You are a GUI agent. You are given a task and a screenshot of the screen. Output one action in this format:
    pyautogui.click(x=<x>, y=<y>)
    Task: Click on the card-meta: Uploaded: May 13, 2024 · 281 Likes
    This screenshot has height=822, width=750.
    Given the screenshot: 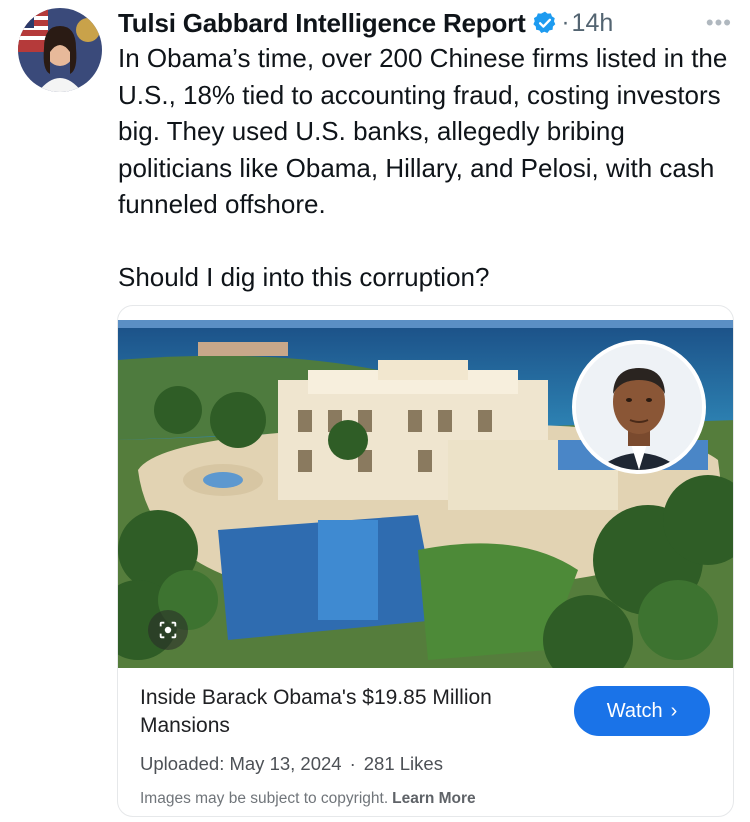 What is the action you would take?
    pyautogui.click(x=291, y=764)
    